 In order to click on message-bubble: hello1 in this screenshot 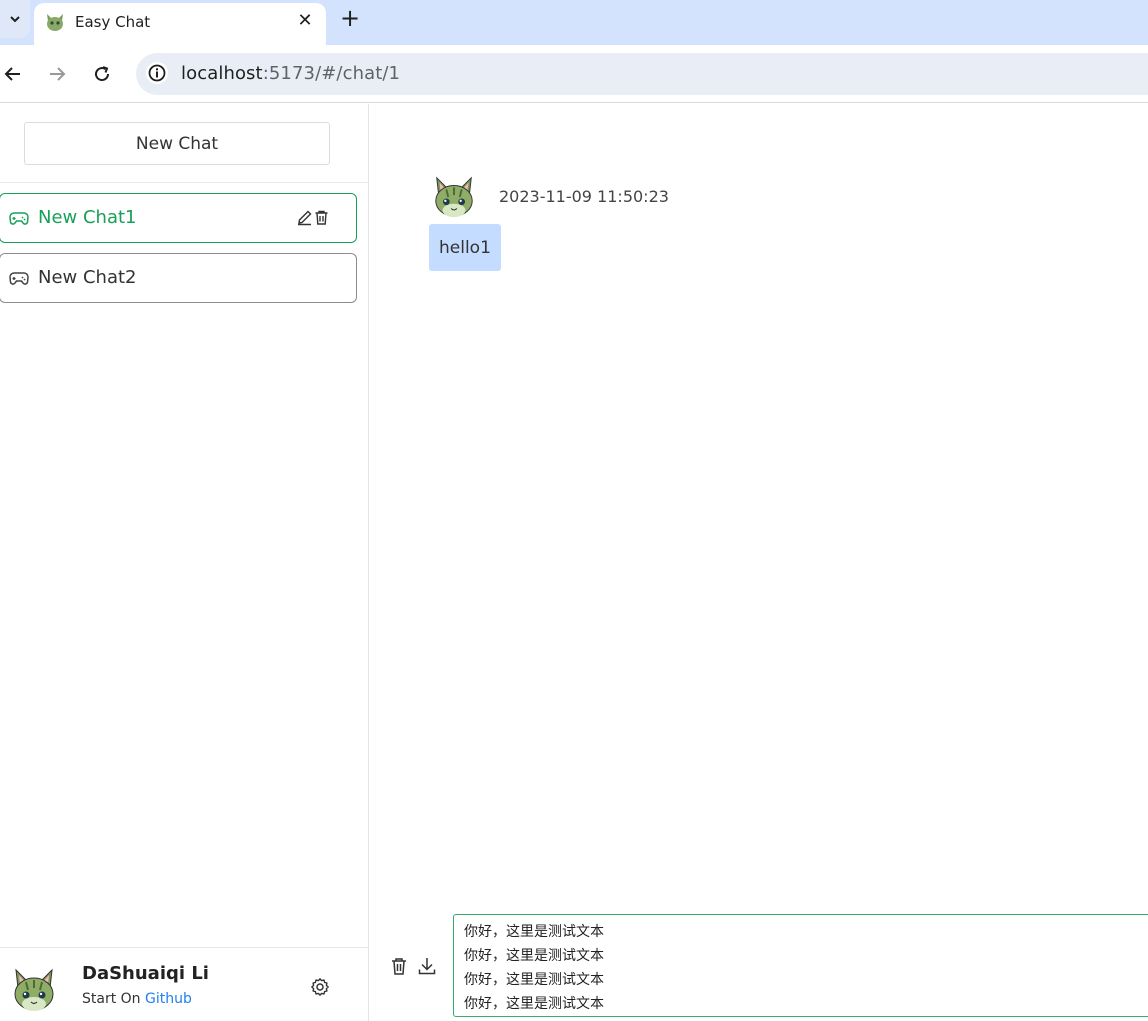, I will do `click(465, 247)`.